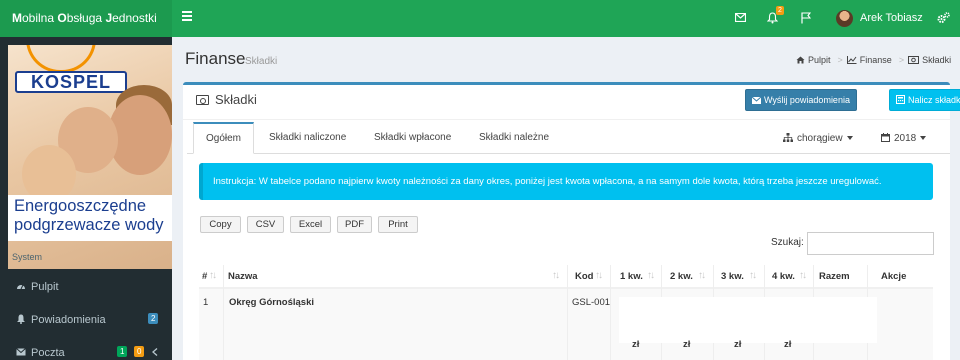  What do you see at coordinates (870, 243) in the screenshot?
I see `search-input` at bounding box center [870, 243].